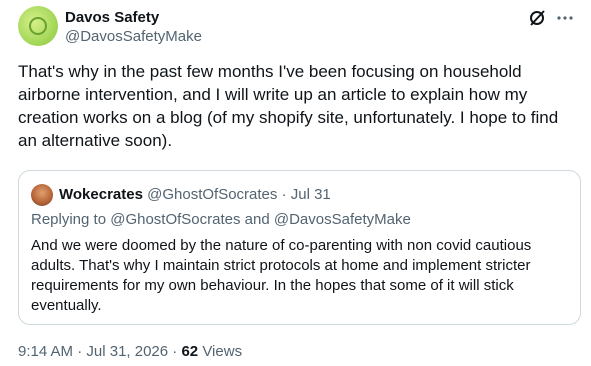 This screenshot has width=591, height=366. I want to click on tweet-header: Davos Safety @DavosSafetyMake, so click(297, 26).